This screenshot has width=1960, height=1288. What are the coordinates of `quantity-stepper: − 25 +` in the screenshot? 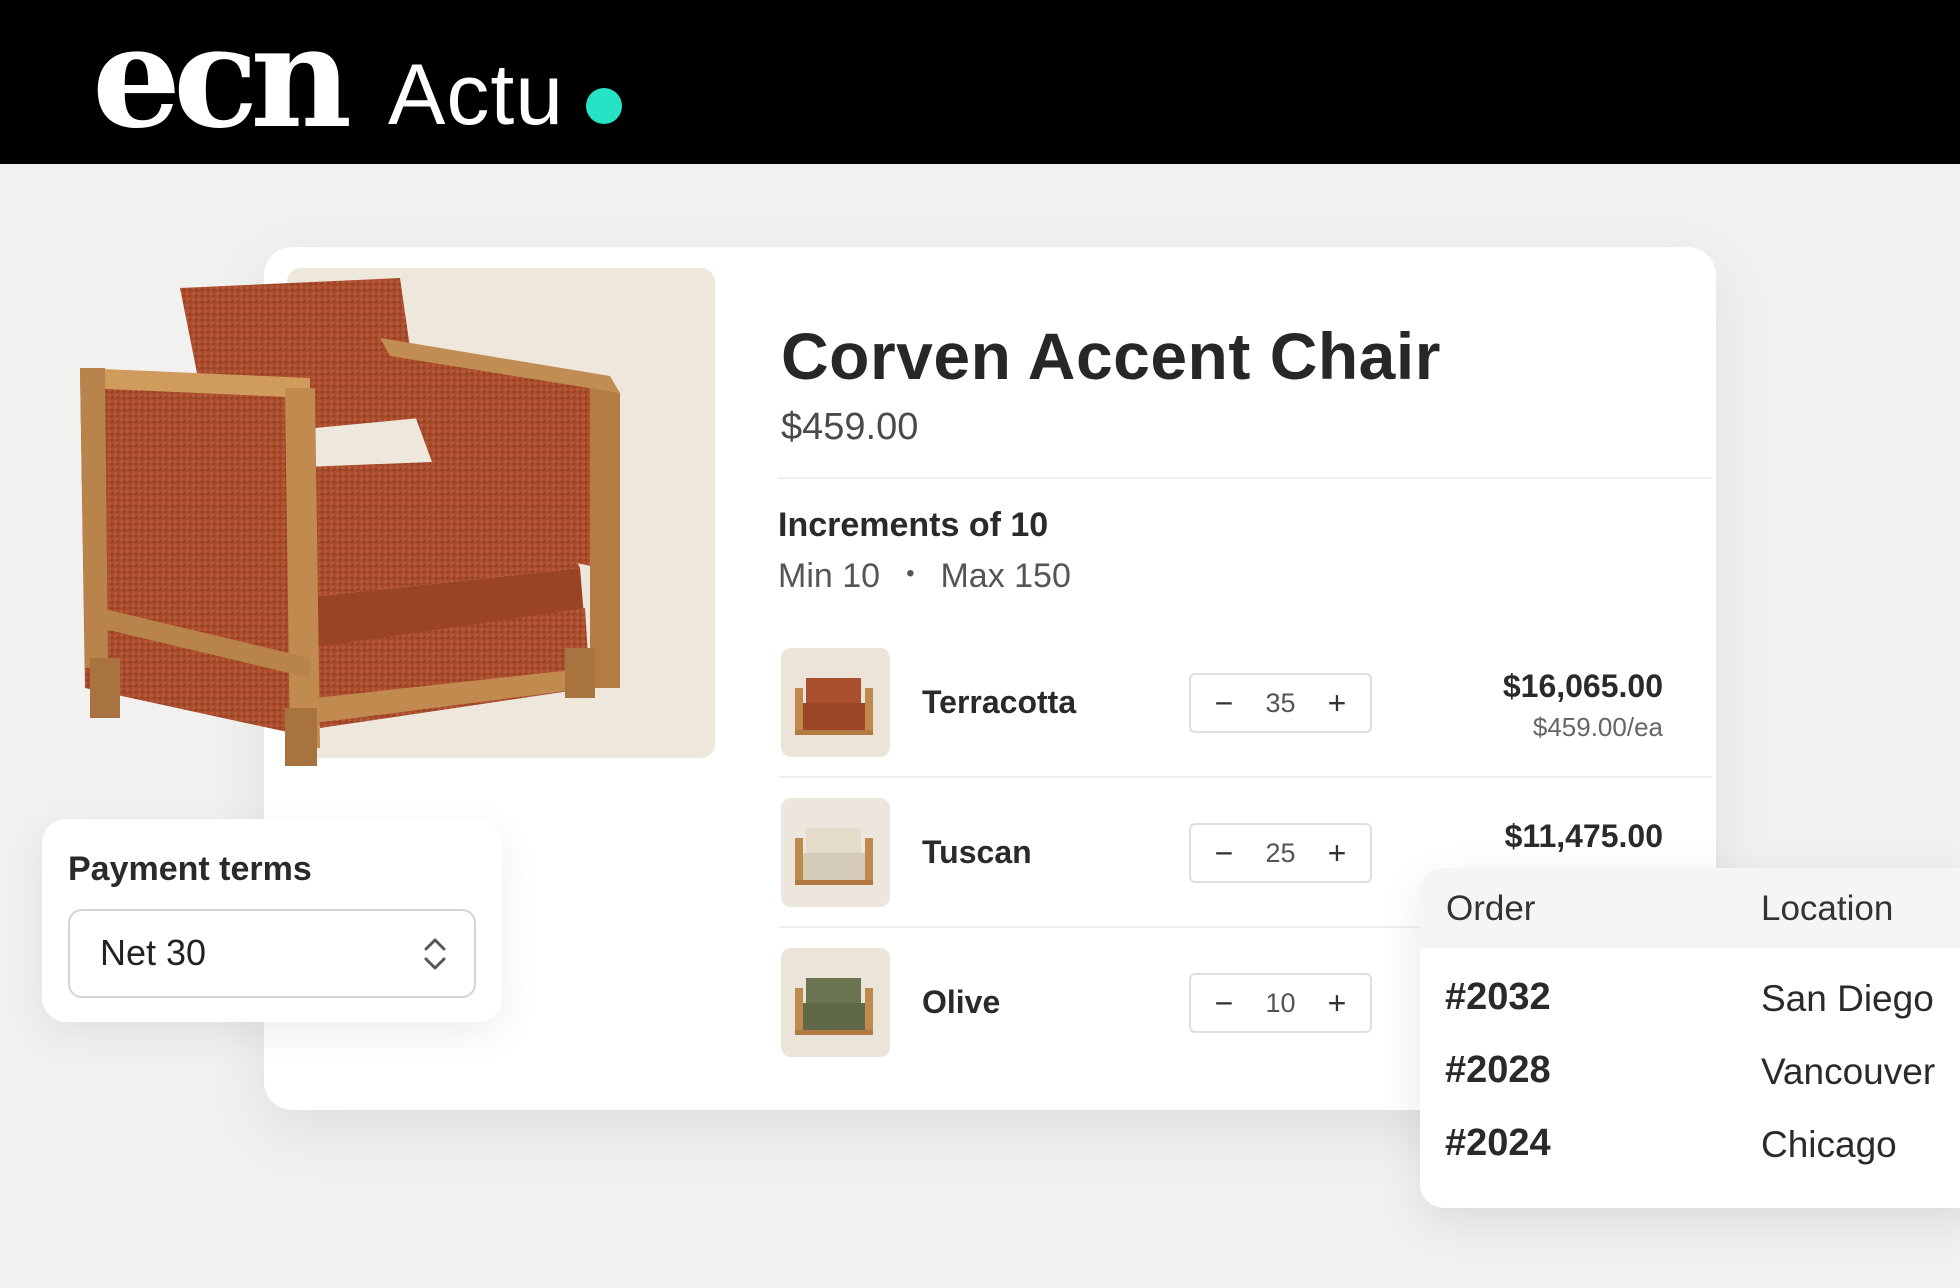 It's located at (1280, 853).